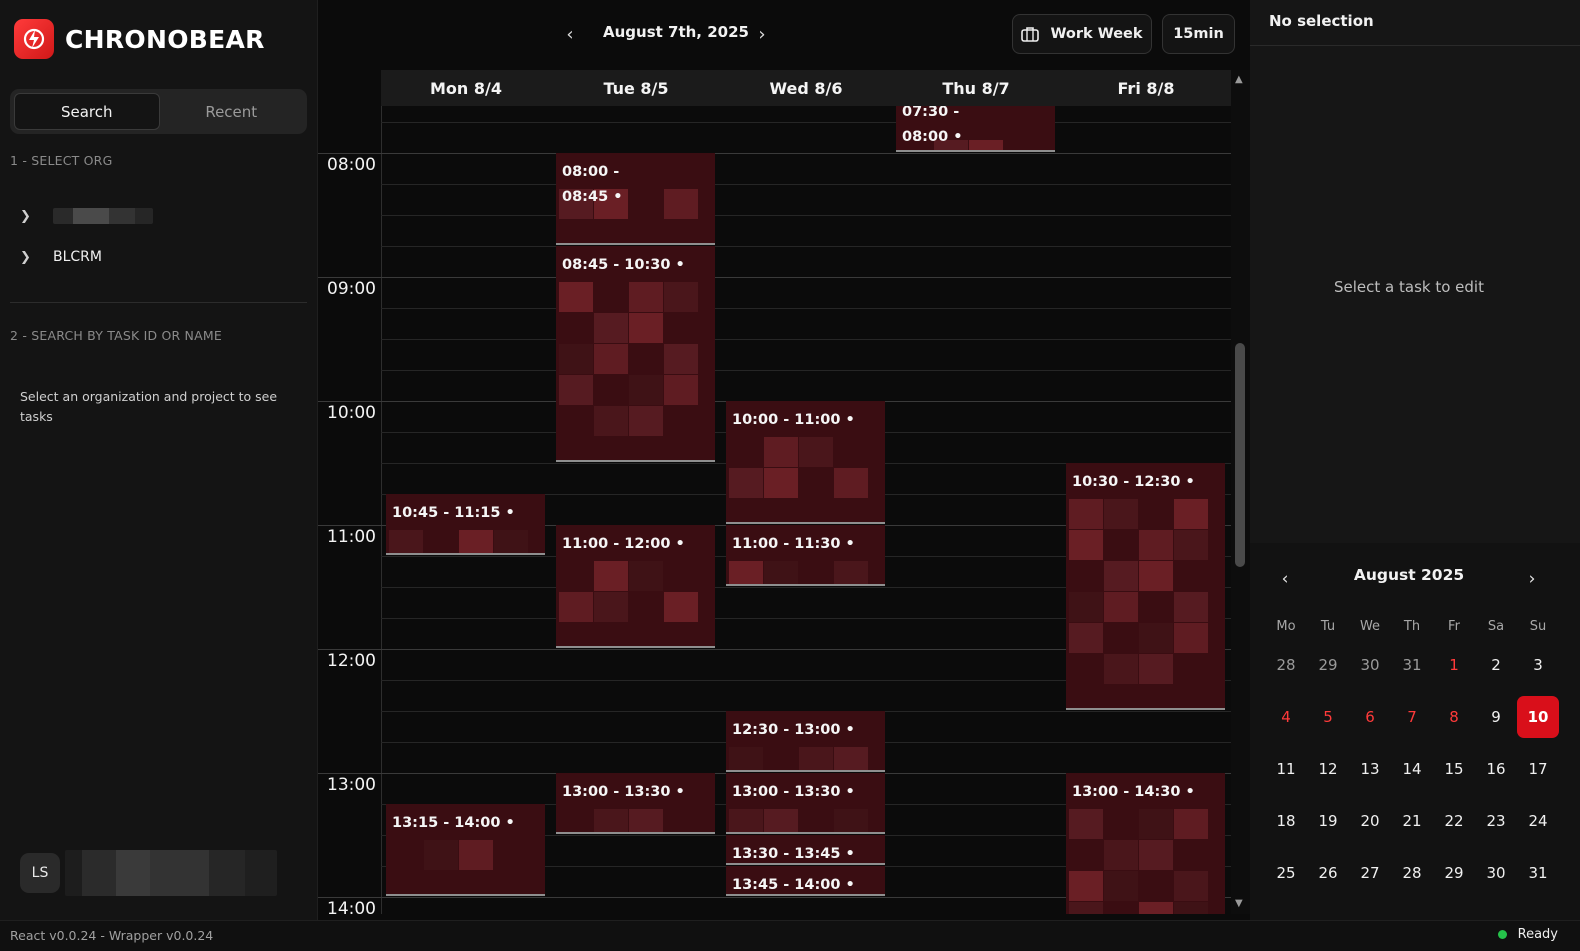  I want to click on hour-line, so click(774, 153).